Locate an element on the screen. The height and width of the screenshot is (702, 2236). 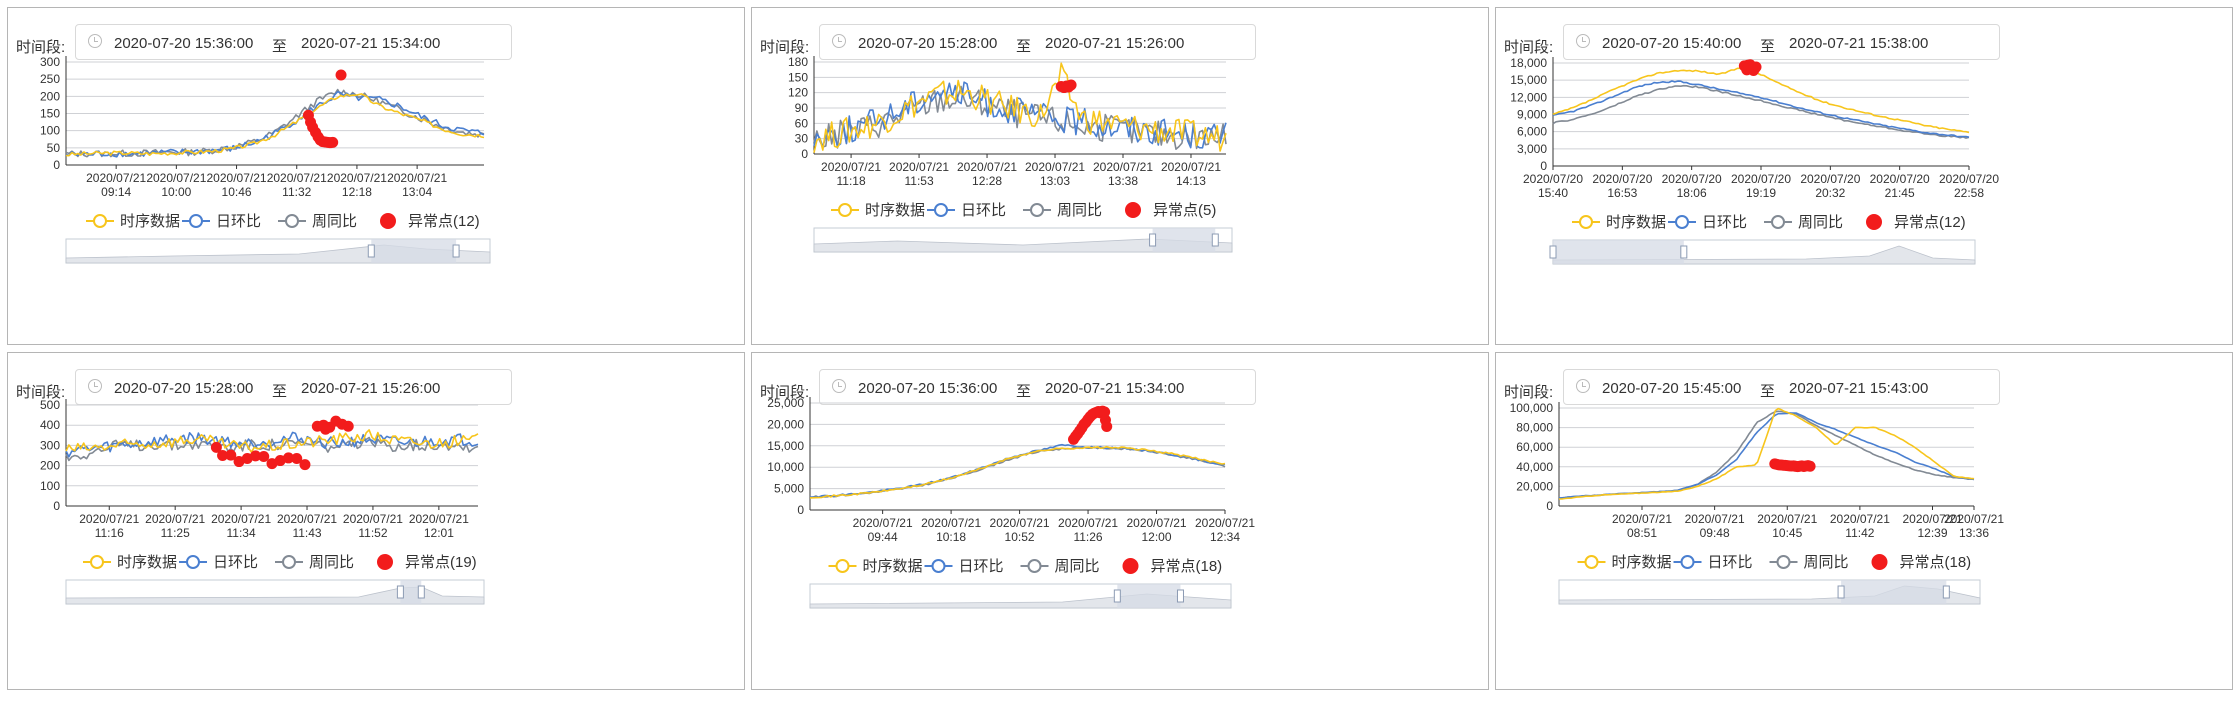
y-tick-label: 80,000 is located at coordinates (1534, 428).